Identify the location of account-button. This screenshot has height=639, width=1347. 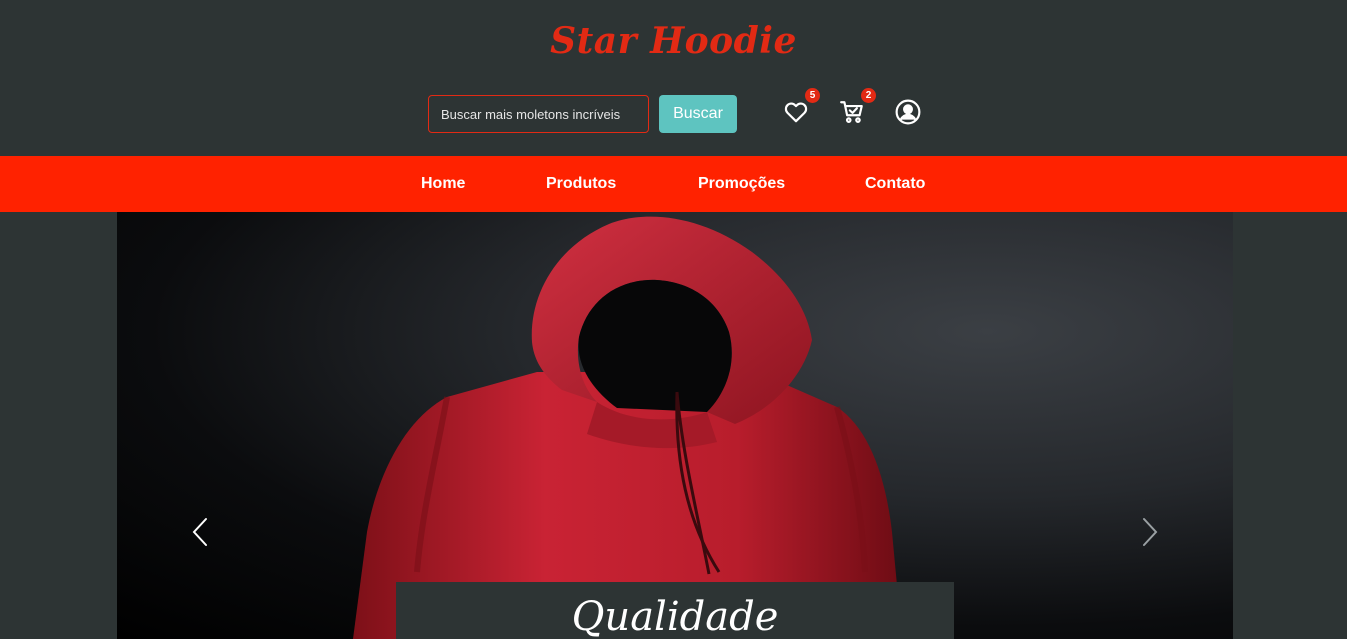
(909, 113).